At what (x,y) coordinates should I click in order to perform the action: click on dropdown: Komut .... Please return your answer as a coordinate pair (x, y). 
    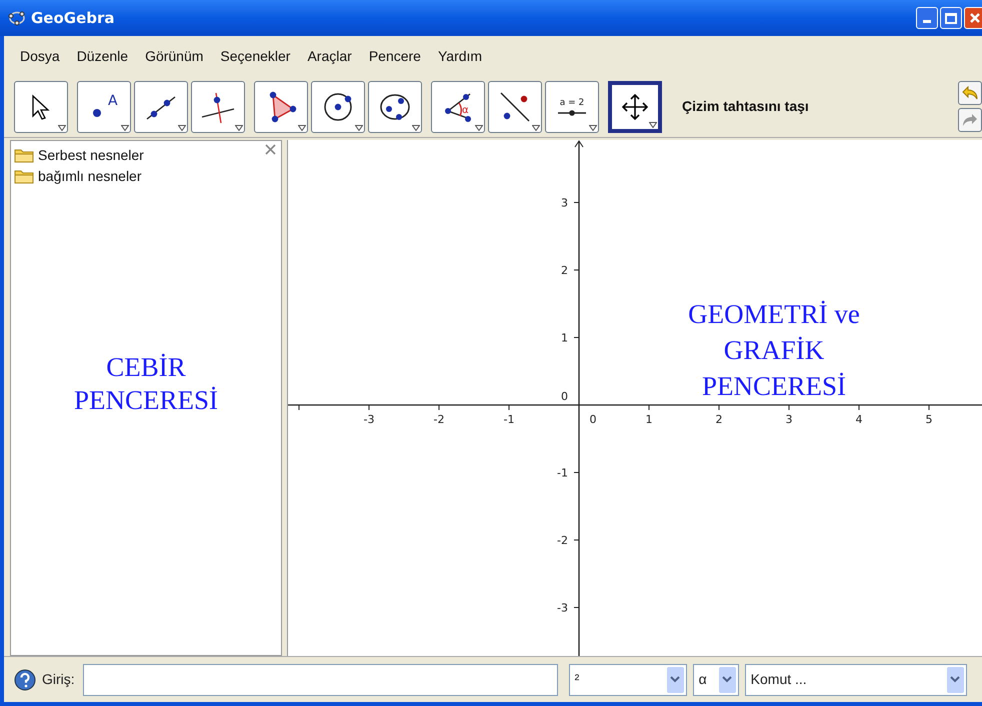
    Looking at the image, I should click on (855, 680).